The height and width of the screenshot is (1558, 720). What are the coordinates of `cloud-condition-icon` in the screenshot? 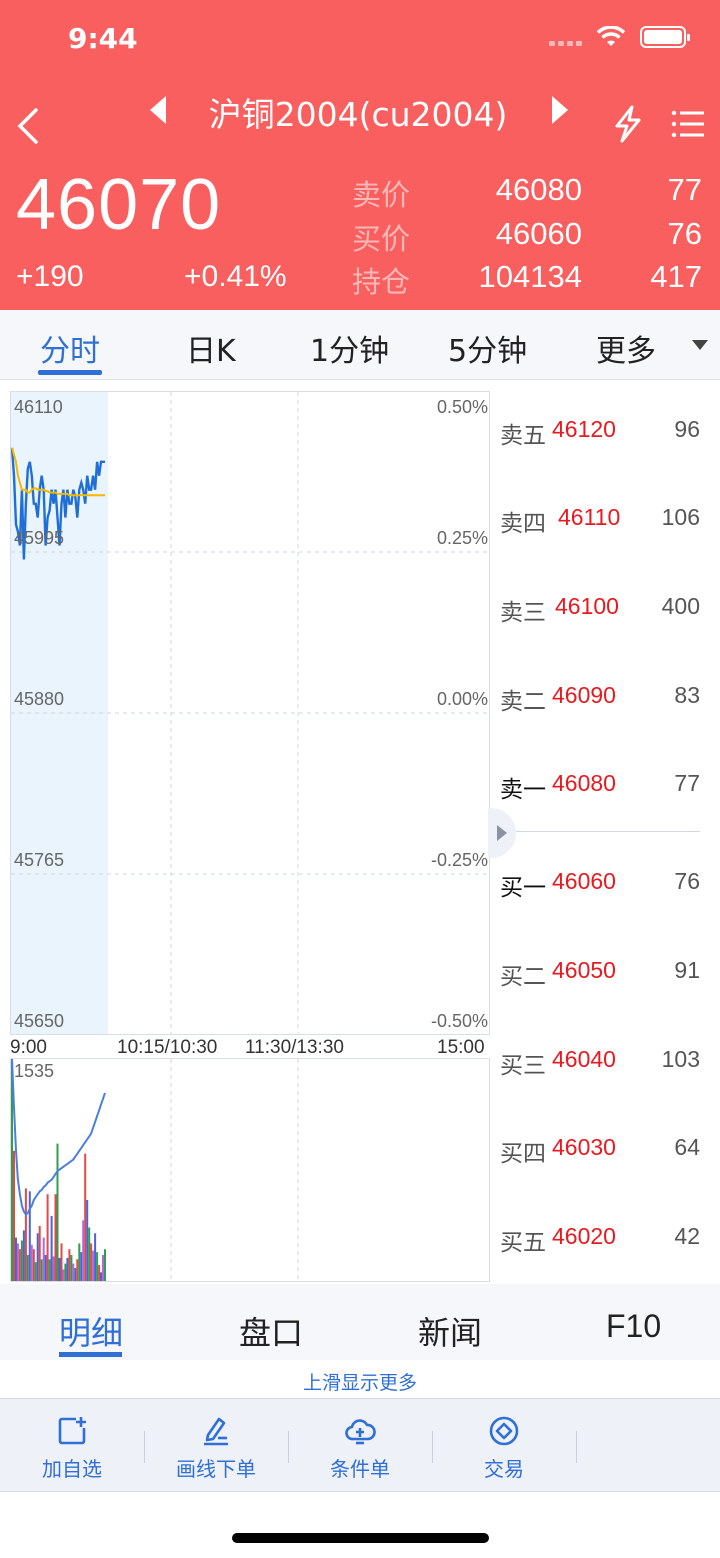 It's located at (360, 1432).